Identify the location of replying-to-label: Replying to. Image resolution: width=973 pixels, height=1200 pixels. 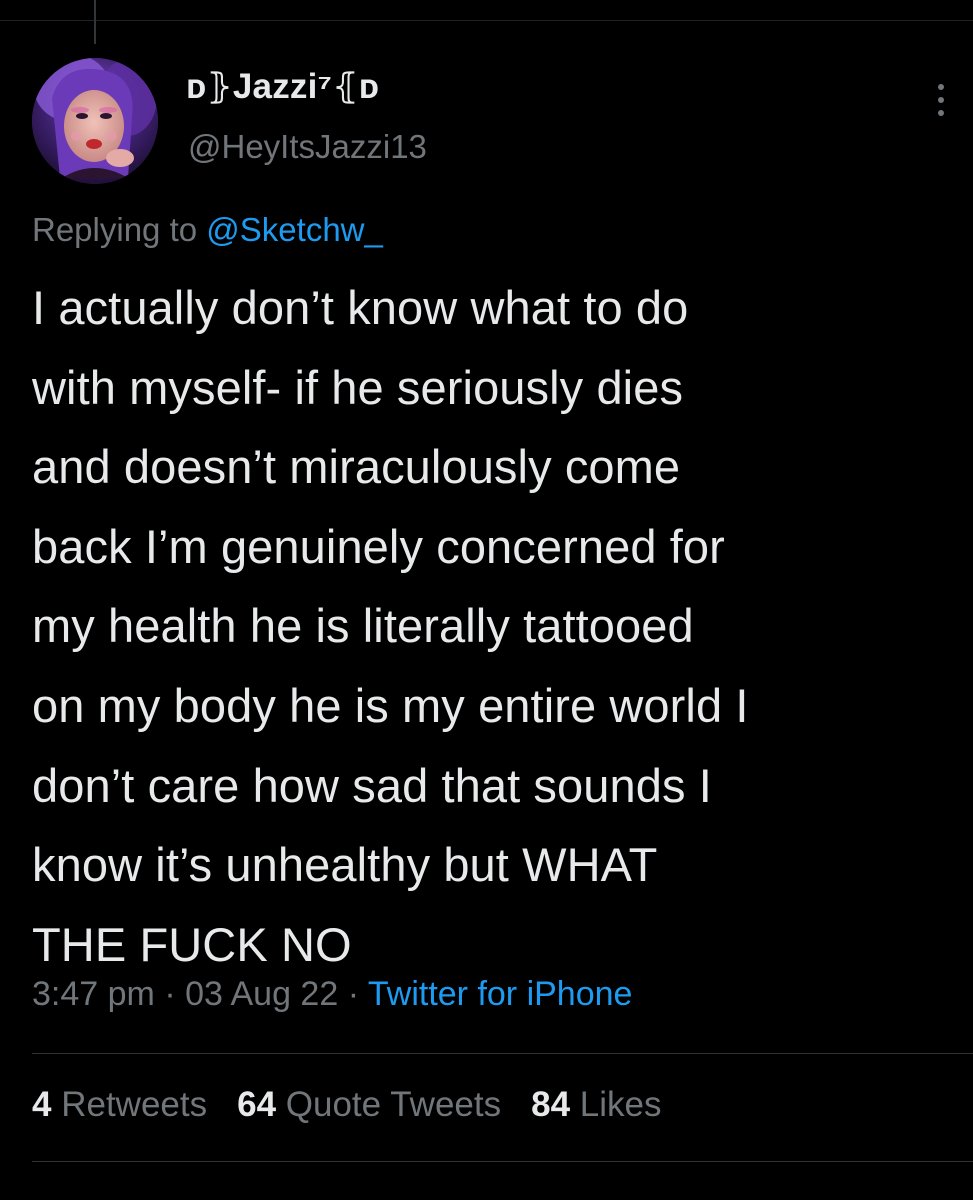
(115, 229).